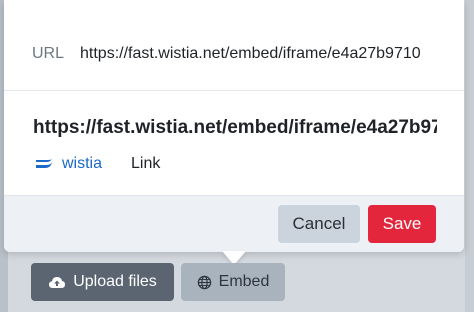  I want to click on embed-button: Embed, so click(233, 282).